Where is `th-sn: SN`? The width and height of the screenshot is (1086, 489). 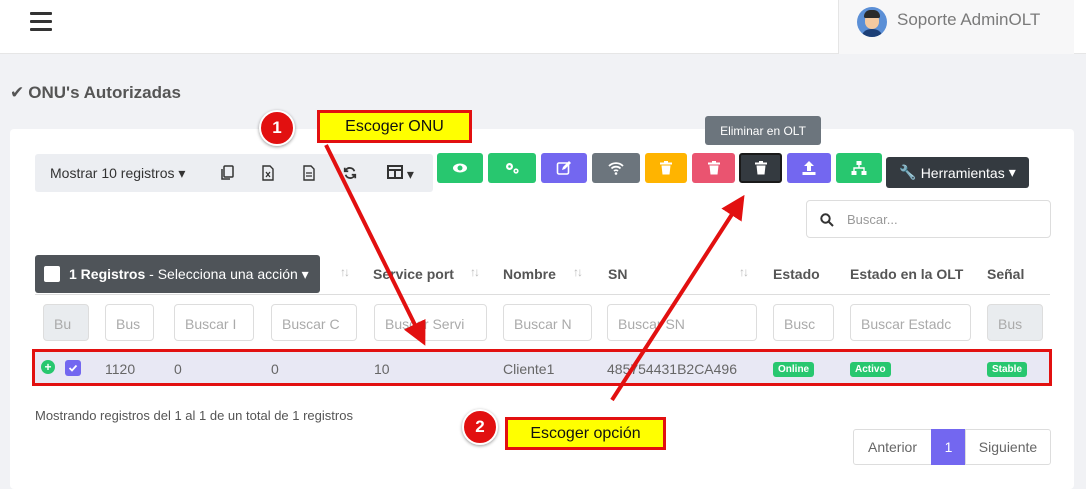 th-sn: SN is located at coordinates (617, 274).